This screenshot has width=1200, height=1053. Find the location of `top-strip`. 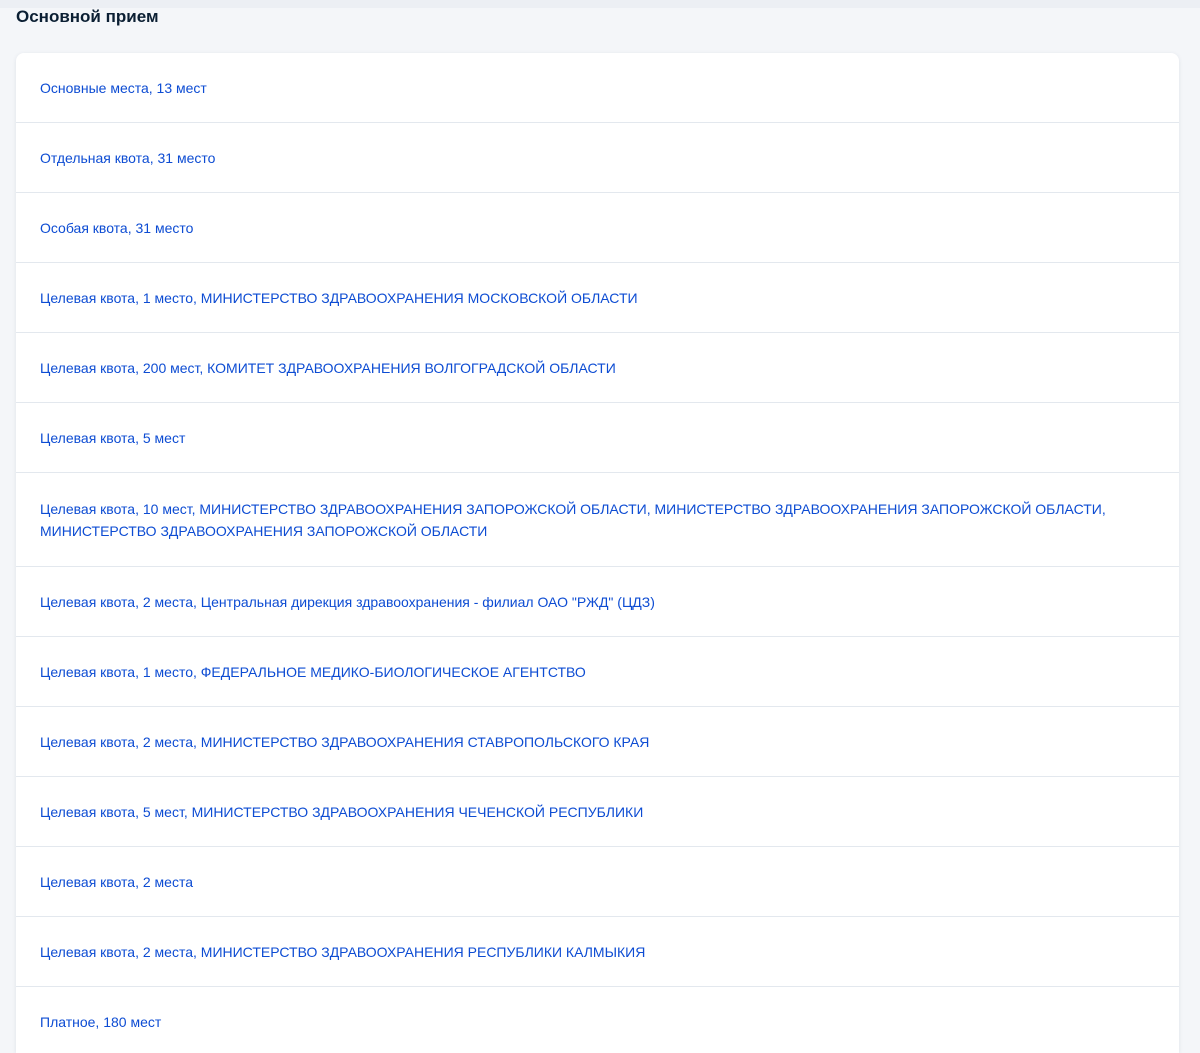

top-strip is located at coordinates (600, 4).